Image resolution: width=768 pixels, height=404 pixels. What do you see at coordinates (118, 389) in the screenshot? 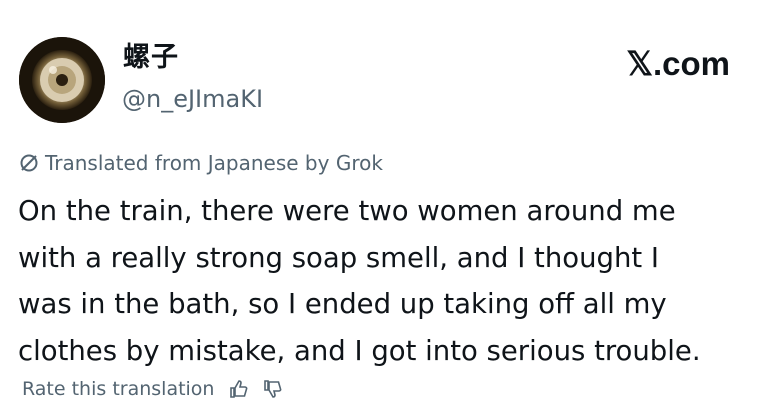
I see `rate-translation-label: Rate this translation` at bounding box center [118, 389].